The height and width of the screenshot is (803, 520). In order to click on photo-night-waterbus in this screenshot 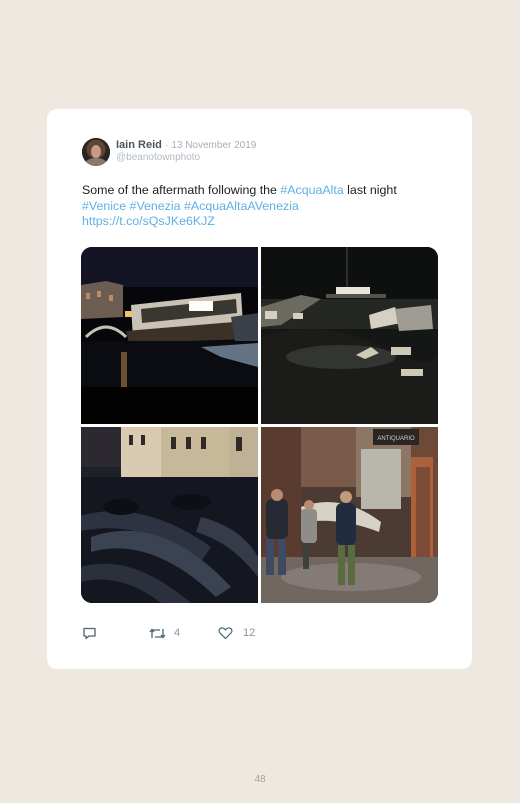, I will do `click(169, 335)`.